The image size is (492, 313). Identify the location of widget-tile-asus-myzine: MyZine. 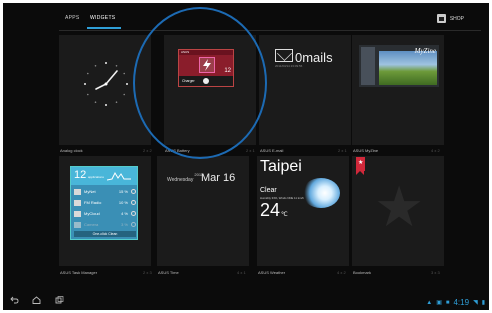
(398, 90).